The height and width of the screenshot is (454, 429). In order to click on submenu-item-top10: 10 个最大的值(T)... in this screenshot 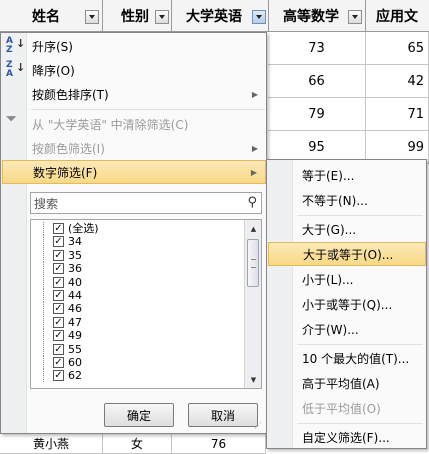, I will do `click(347, 358)`.